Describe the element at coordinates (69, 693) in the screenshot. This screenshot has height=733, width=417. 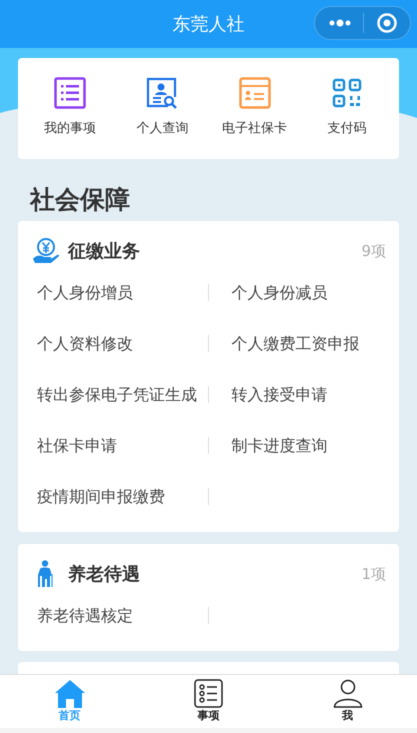
I see `home-icon` at that location.